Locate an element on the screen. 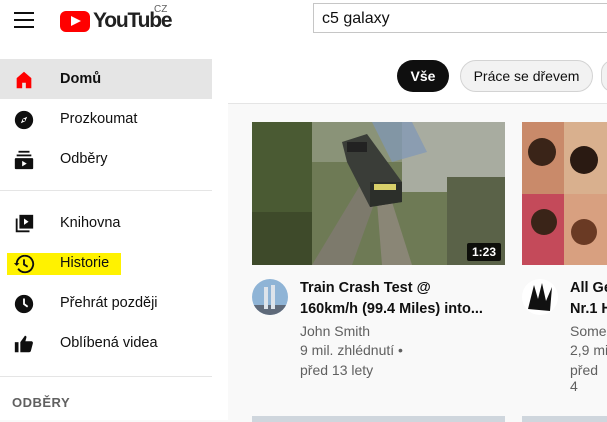 The width and height of the screenshot is (607, 422). youtube-play-icon is located at coordinates (75, 21).